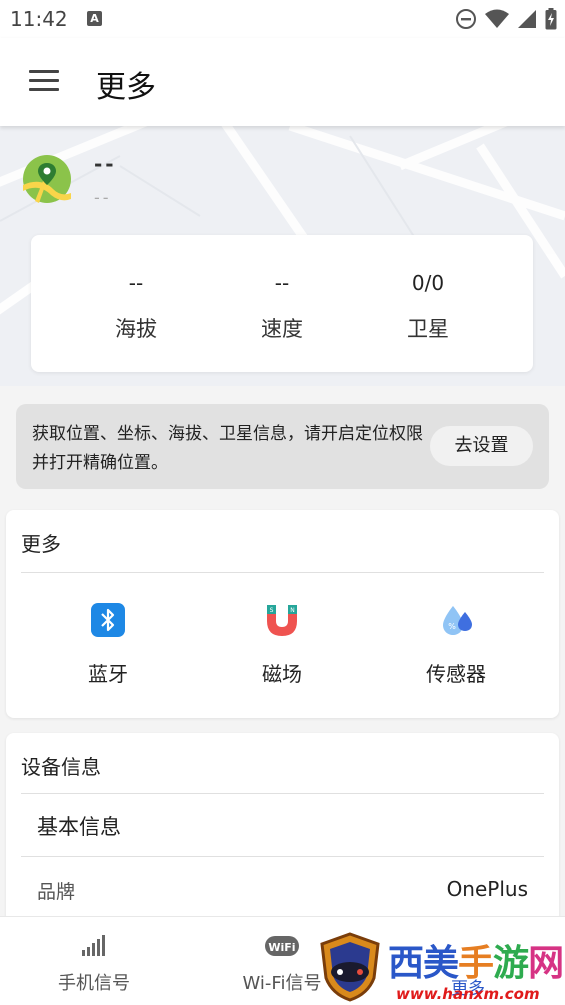 Image resolution: width=565 pixels, height=1005 pixels. What do you see at coordinates (428, 329) in the screenshot?
I see `stat-label: 卫星` at bounding box center [428, 329].